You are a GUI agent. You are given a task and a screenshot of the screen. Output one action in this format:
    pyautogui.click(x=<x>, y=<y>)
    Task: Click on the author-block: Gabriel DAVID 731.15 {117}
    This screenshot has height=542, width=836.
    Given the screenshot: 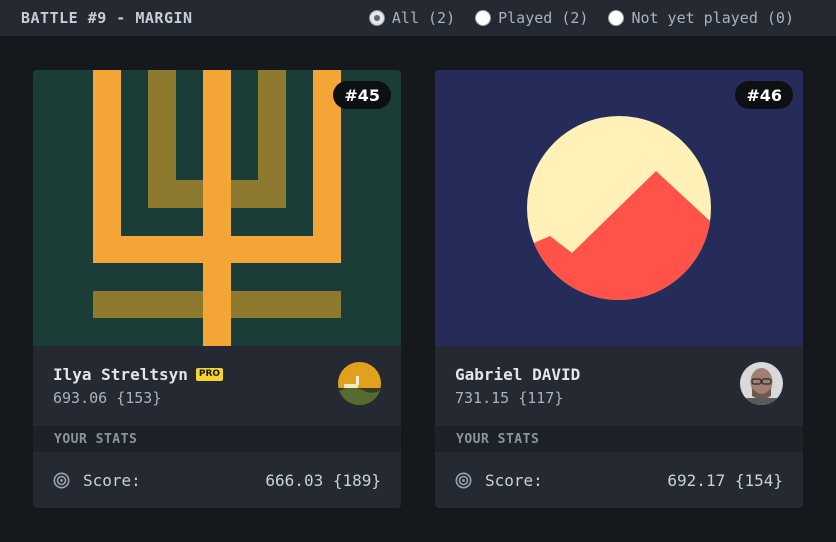 What is the action you would take?
    pyautogui.click(x=619, y=386)
    